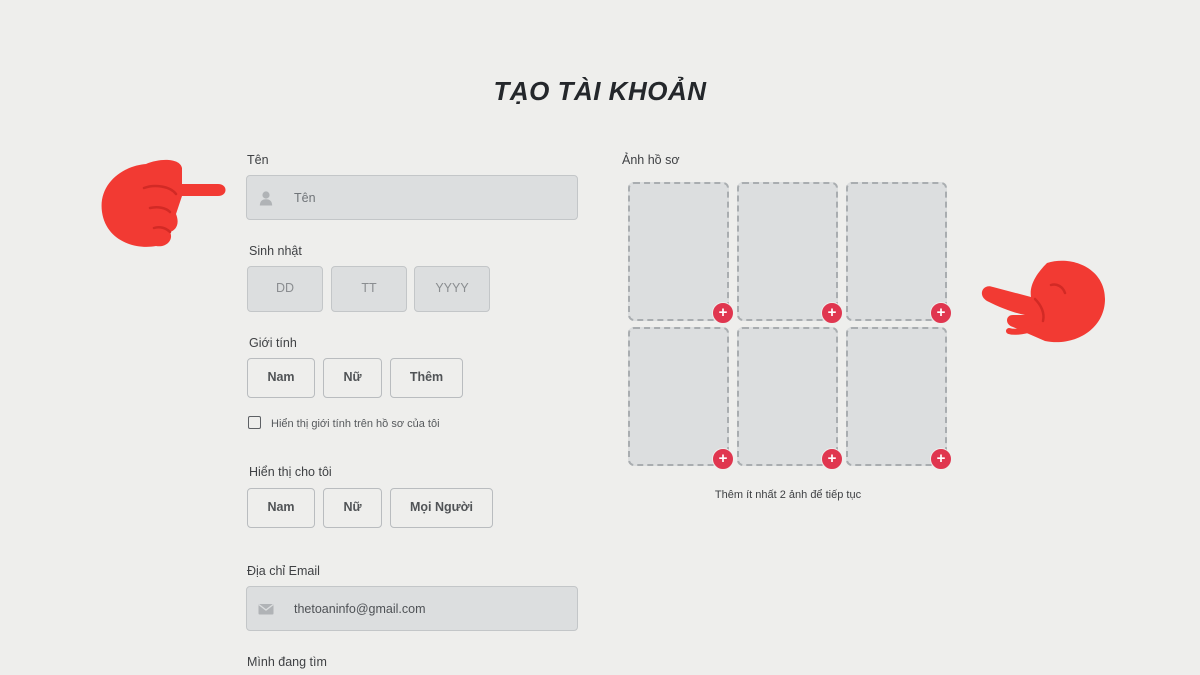  What do you see at coordinates (281, 378) in the screenshot?
I see `gender-option-male: Nam` at bounding box center [281, 378].